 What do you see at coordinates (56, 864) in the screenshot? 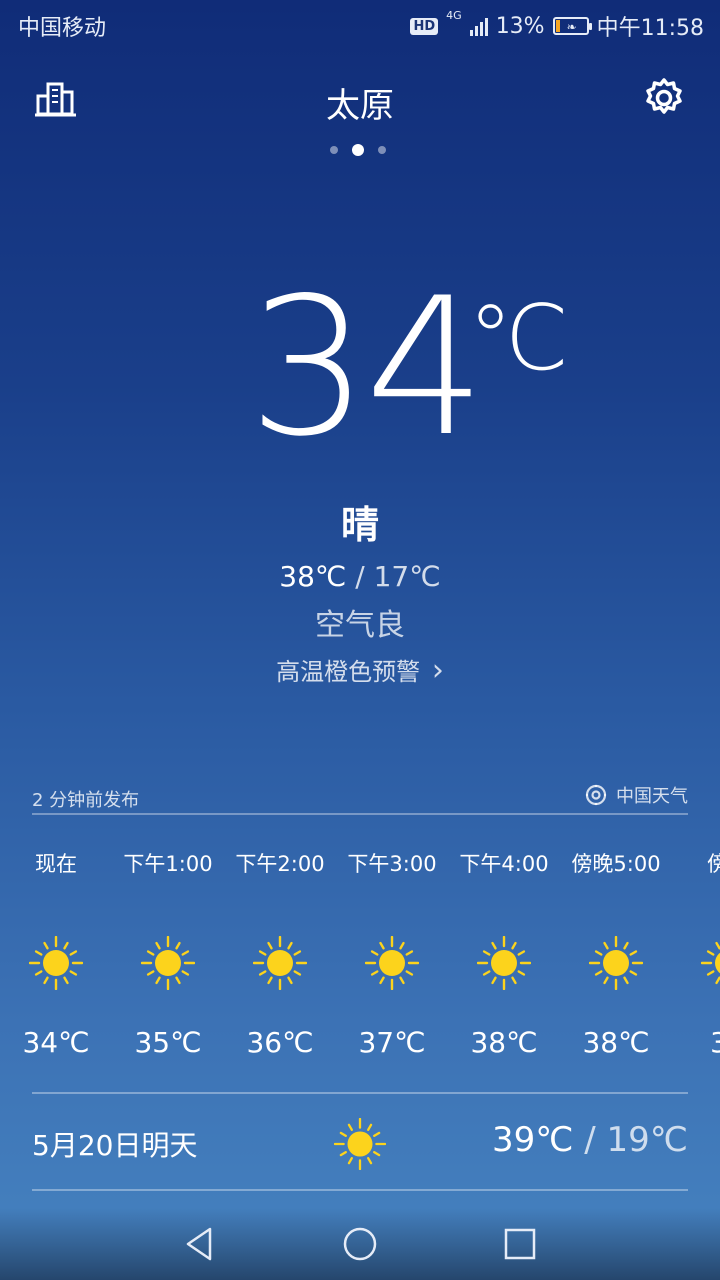
I see `hour-time: 现在` at bounding box center [56, 864].